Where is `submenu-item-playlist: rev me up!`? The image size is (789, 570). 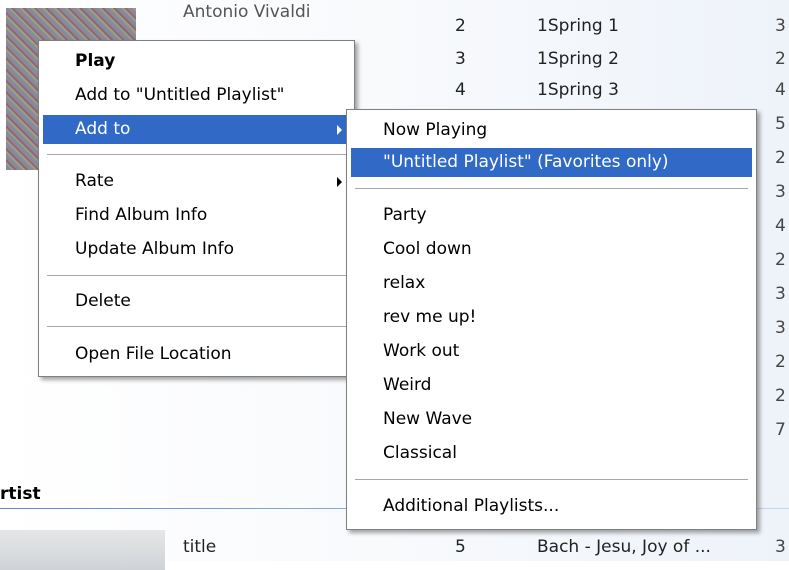
submenu-item-playlist: rev me up! is located at coordinates (551, 317).